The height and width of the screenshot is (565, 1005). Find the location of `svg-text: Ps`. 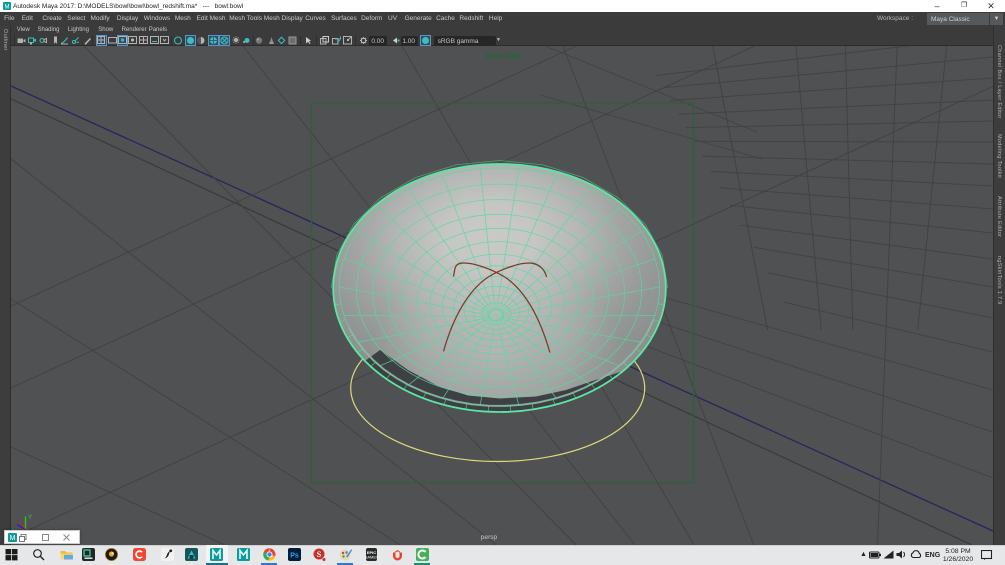

svg-text: Ps is located at coordinates (294, 556).